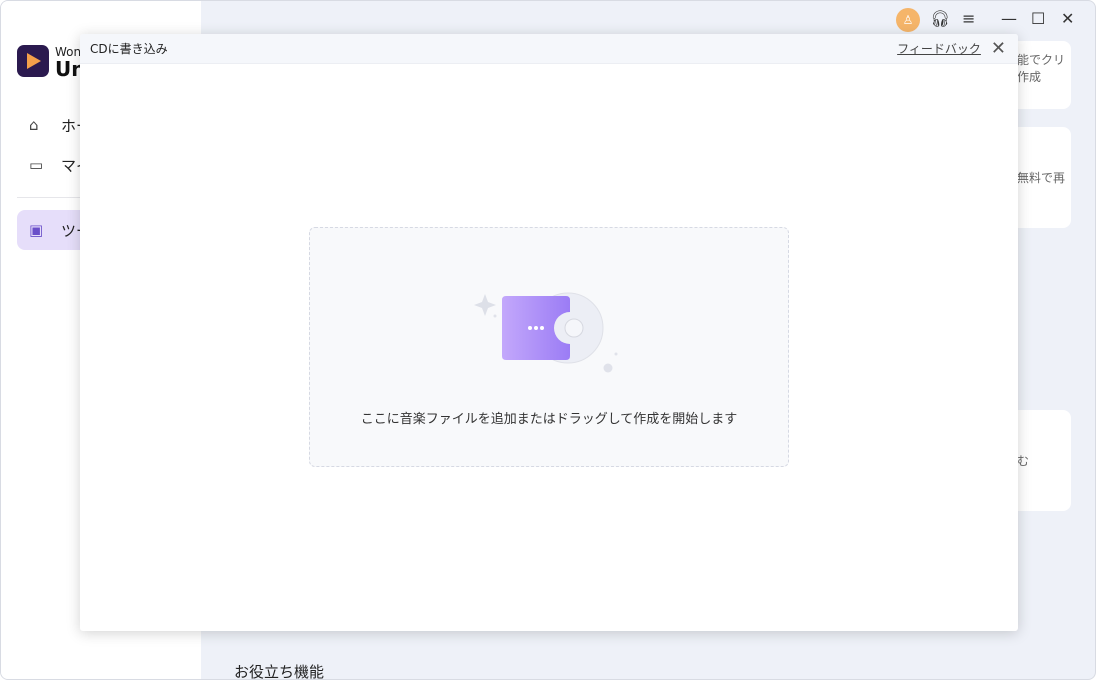 The image size is (1096, 680). What do you see at coordinates (549, 49) in the screenshot?
I see `dialog-header: CDに書き込み フィードバック ✕` at bounding box center [549, 49].